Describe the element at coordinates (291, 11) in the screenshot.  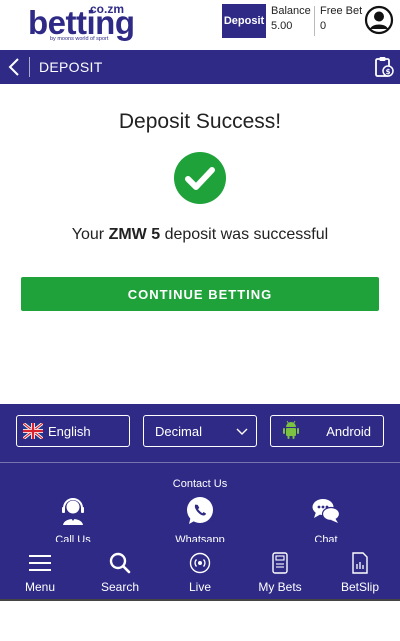
I see `balance-label: Balance` at that location.